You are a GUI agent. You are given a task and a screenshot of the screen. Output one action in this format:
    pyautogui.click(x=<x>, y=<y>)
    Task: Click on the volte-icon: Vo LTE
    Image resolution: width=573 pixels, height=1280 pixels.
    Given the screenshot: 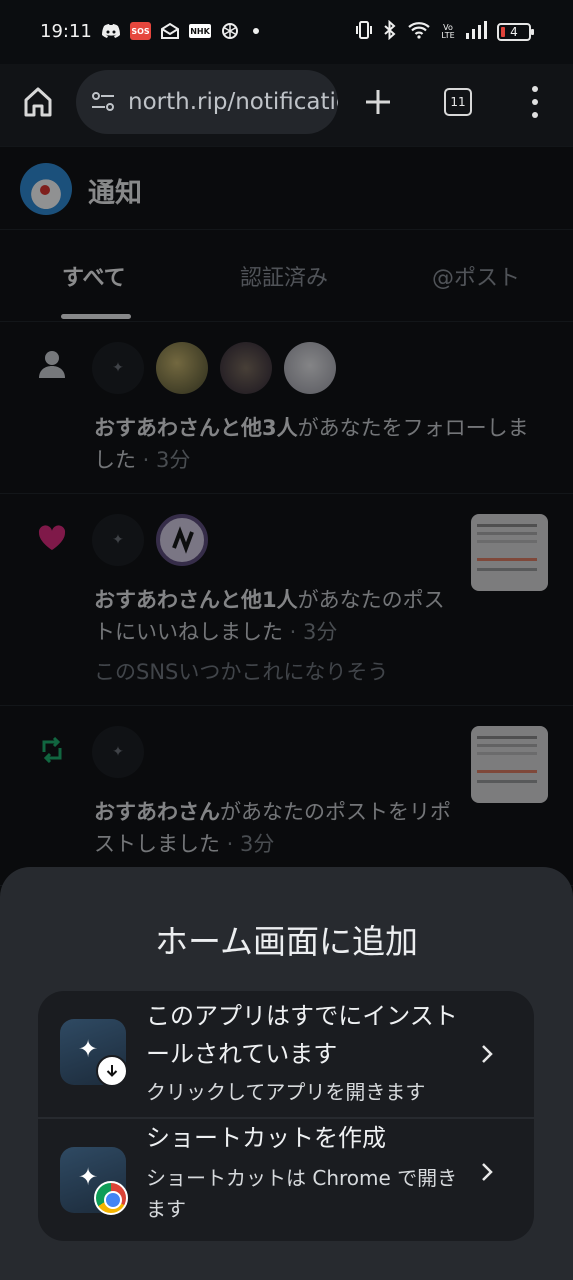 What is the action you would take?
    pyautogui.click(x=448, y=31)
    